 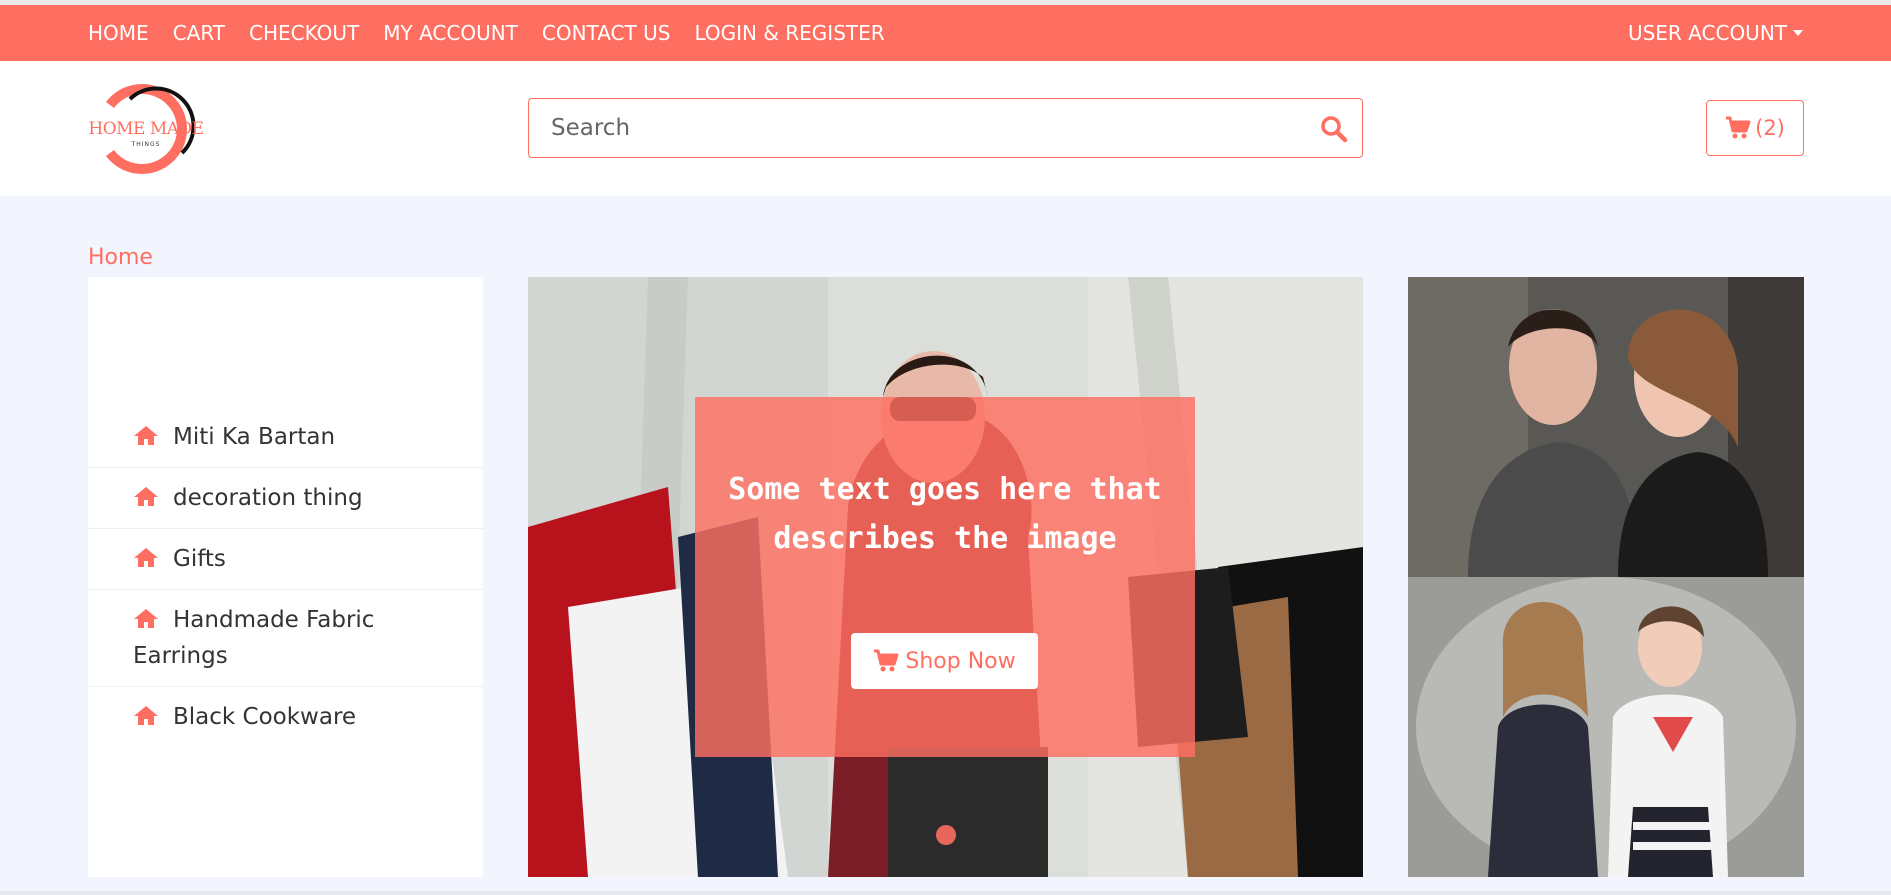 I want to click on category-item: Black Cookware, so click(x=285, y=717).